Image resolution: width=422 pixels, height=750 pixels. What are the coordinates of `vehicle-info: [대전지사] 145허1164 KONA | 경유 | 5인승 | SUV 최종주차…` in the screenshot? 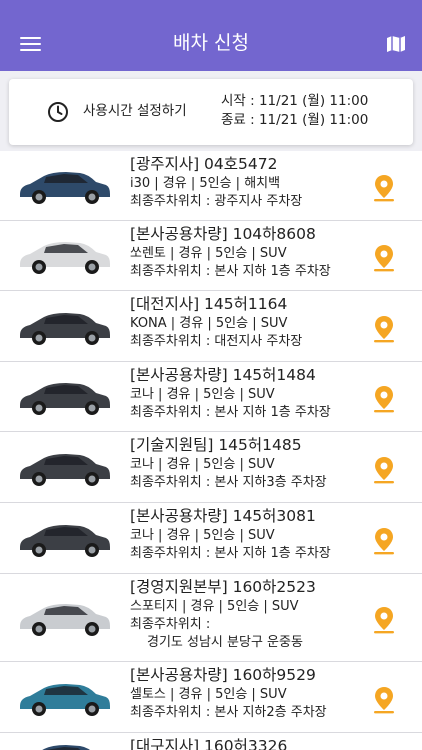 It's located at (246, 322).